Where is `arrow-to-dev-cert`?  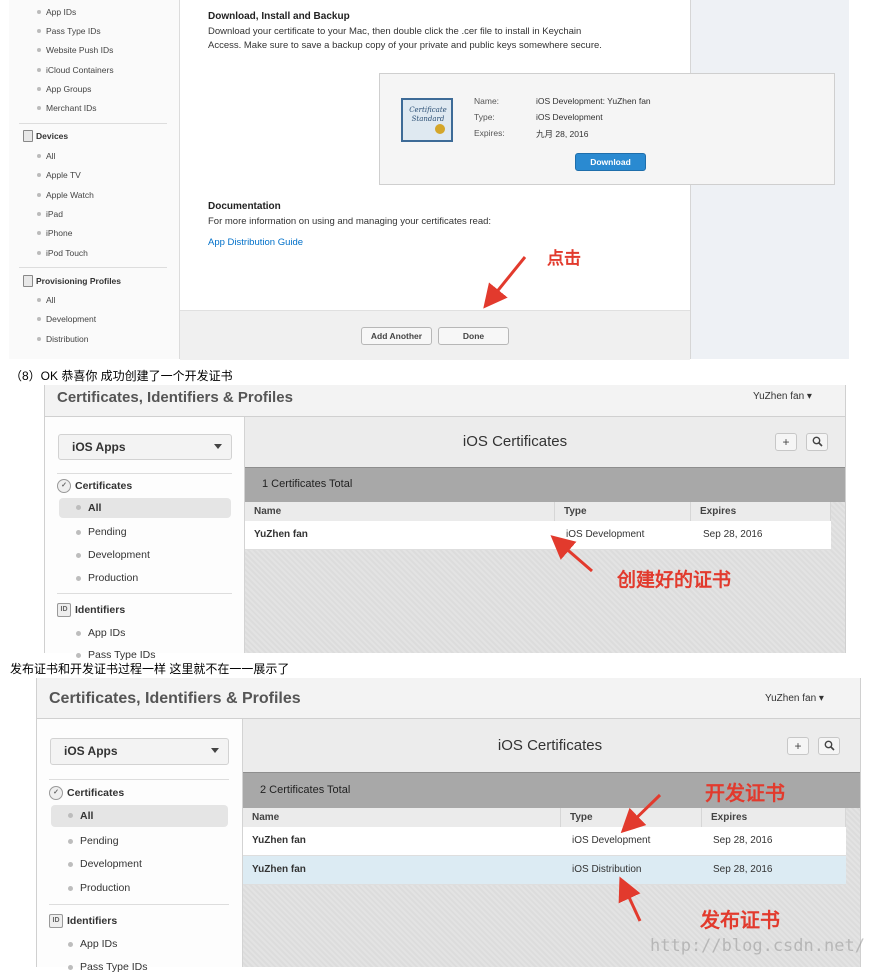
arrow-to-dev-cert is located at coordinates (641, 813).